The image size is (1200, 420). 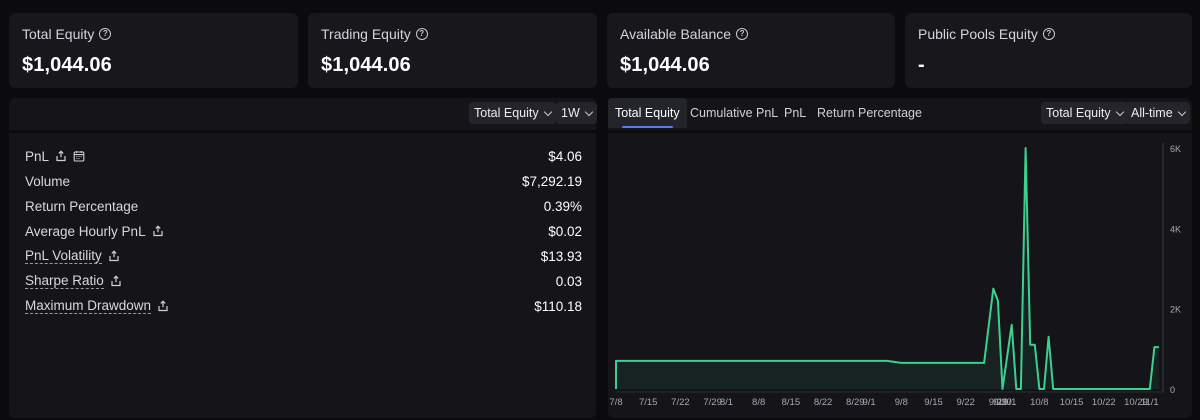 I want to click on card-trading-equity: Trading Equity ? $1,044.06, so click(x=452, y=50).